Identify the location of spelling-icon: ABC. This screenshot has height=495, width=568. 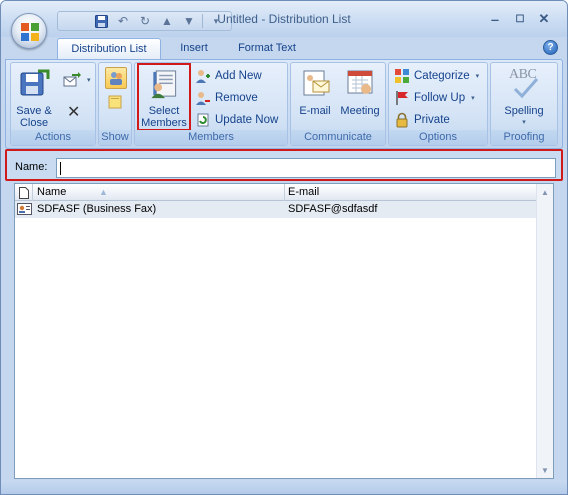
(524, 83).